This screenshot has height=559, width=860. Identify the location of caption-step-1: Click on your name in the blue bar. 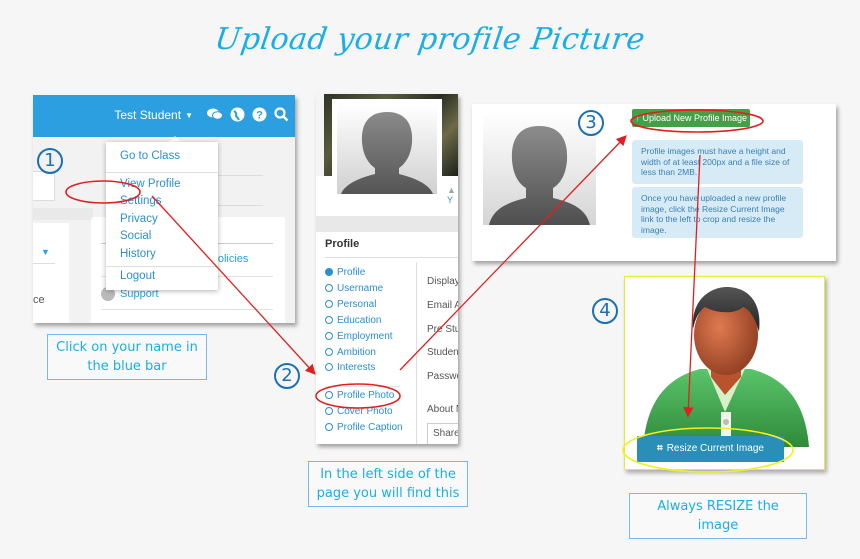
(127, 357).